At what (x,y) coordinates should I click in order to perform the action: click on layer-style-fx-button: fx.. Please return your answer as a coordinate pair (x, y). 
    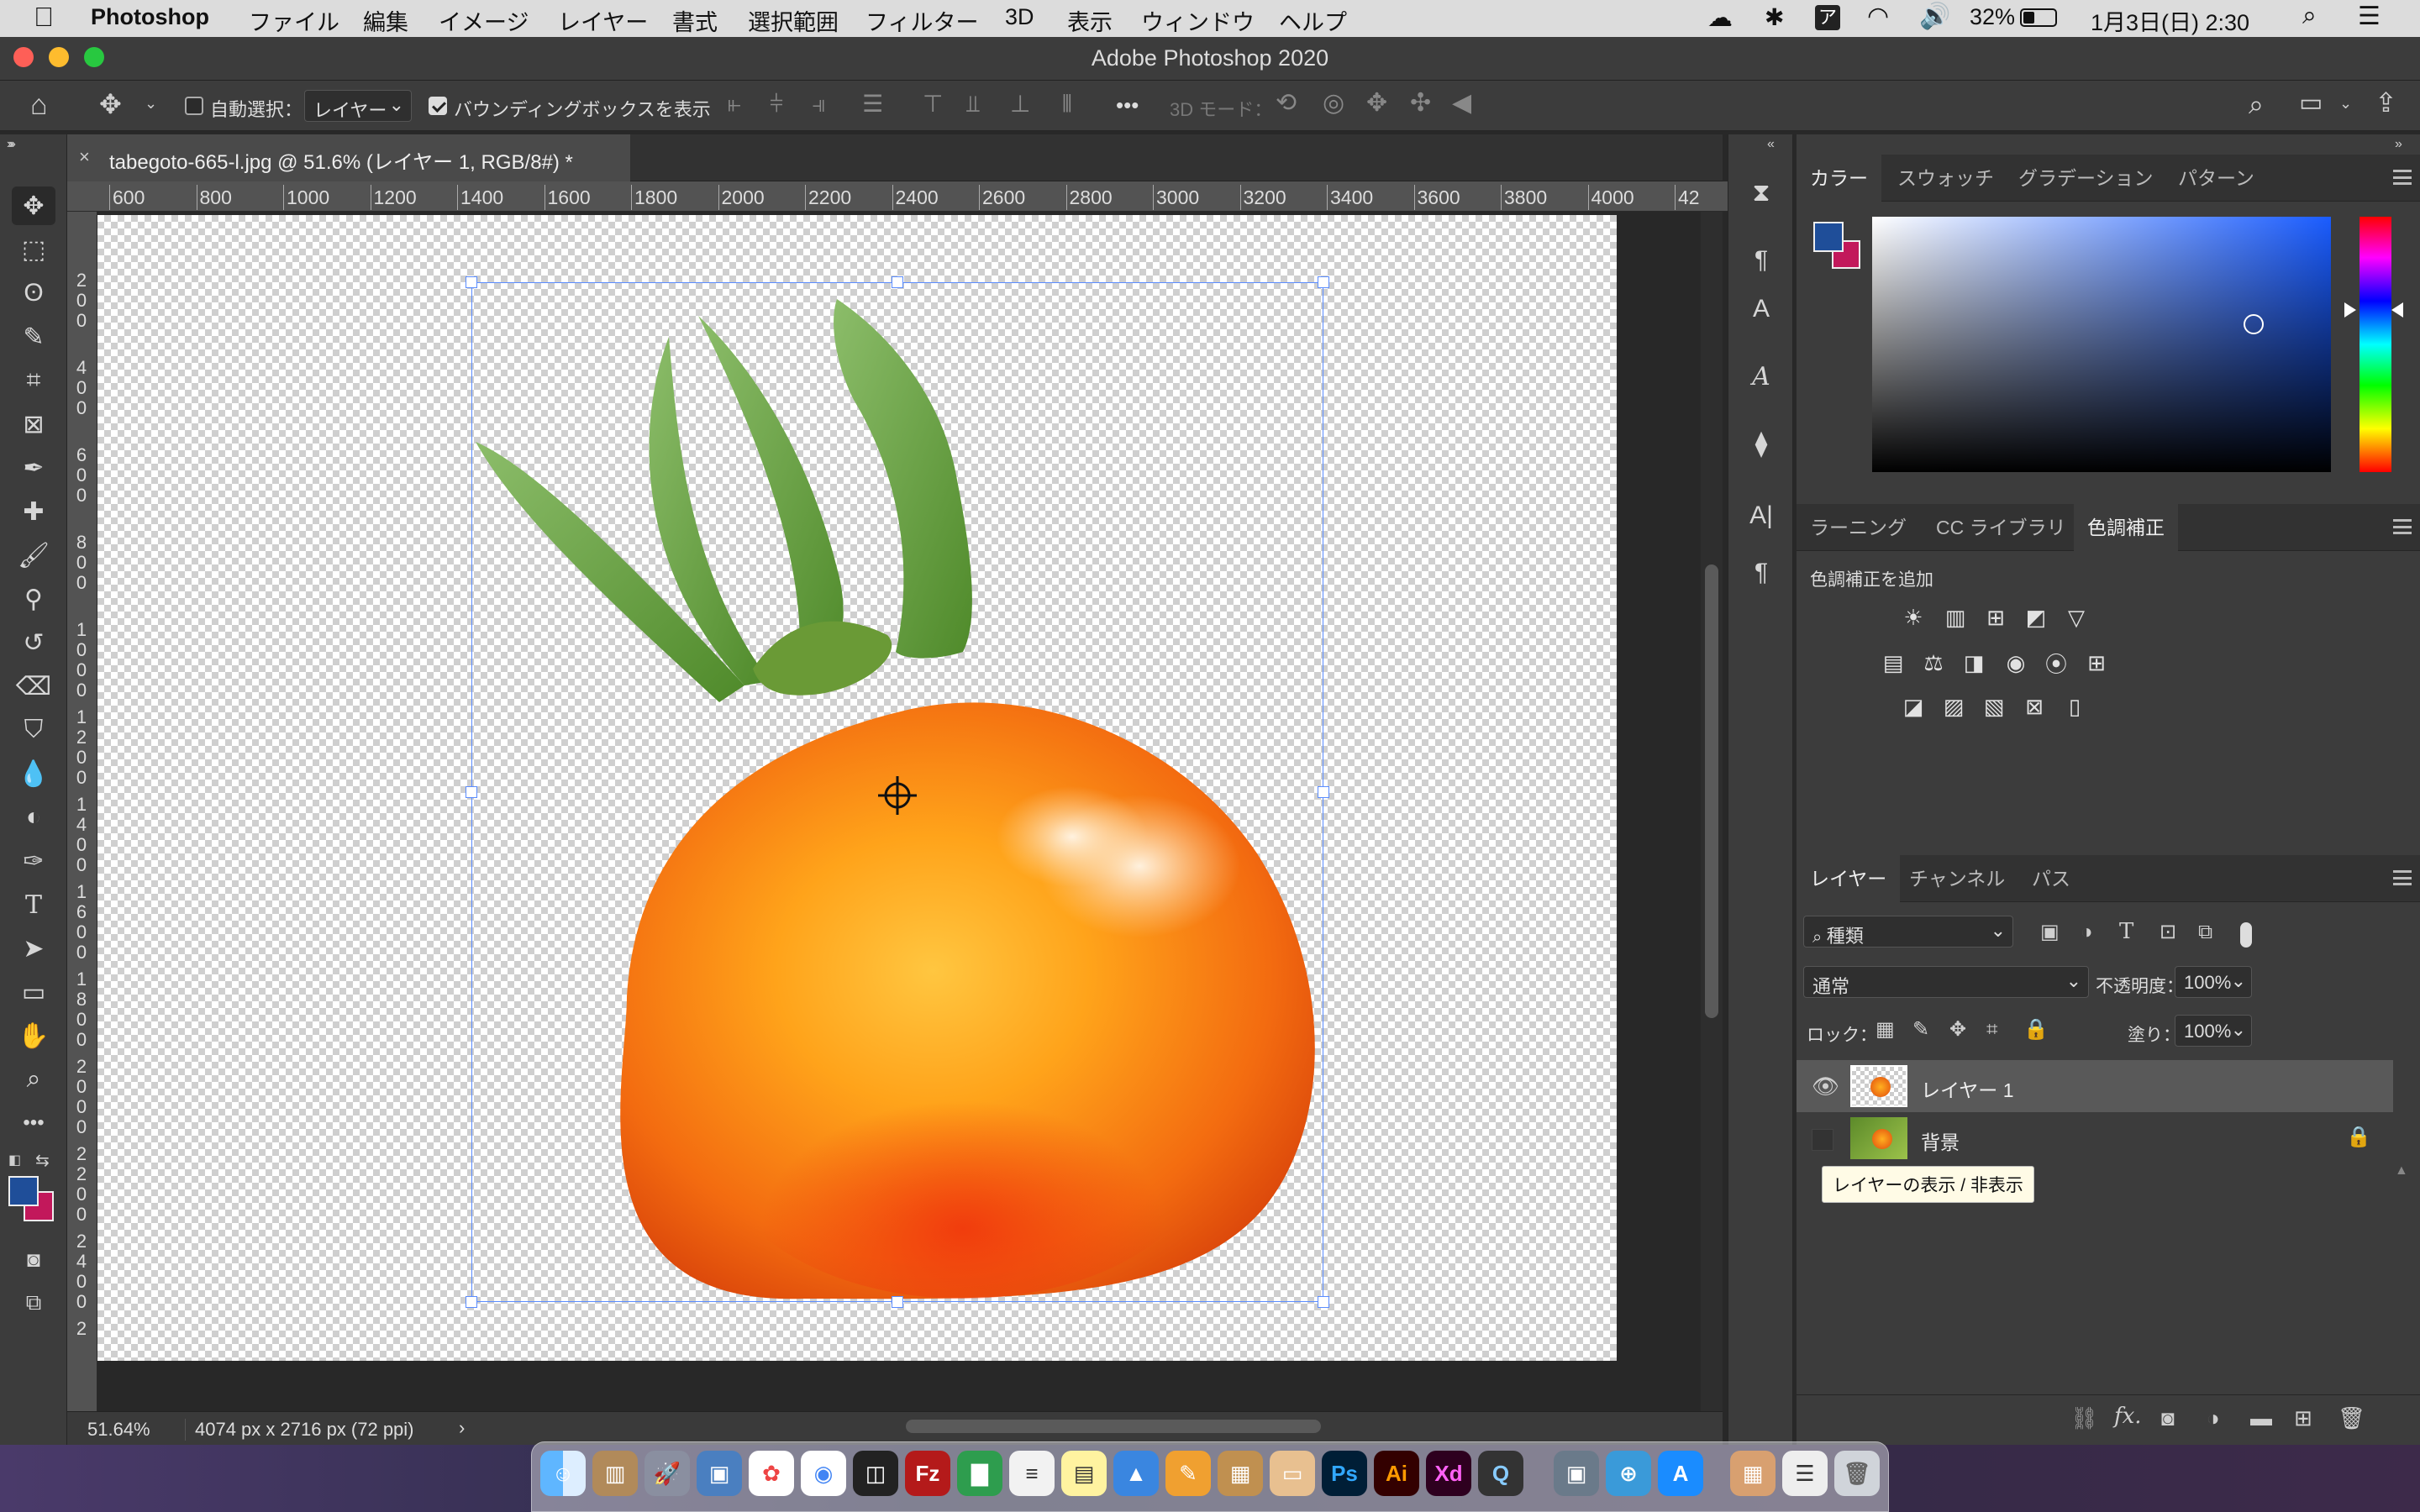
    Looking at the image, I should click on (2128, 1416).